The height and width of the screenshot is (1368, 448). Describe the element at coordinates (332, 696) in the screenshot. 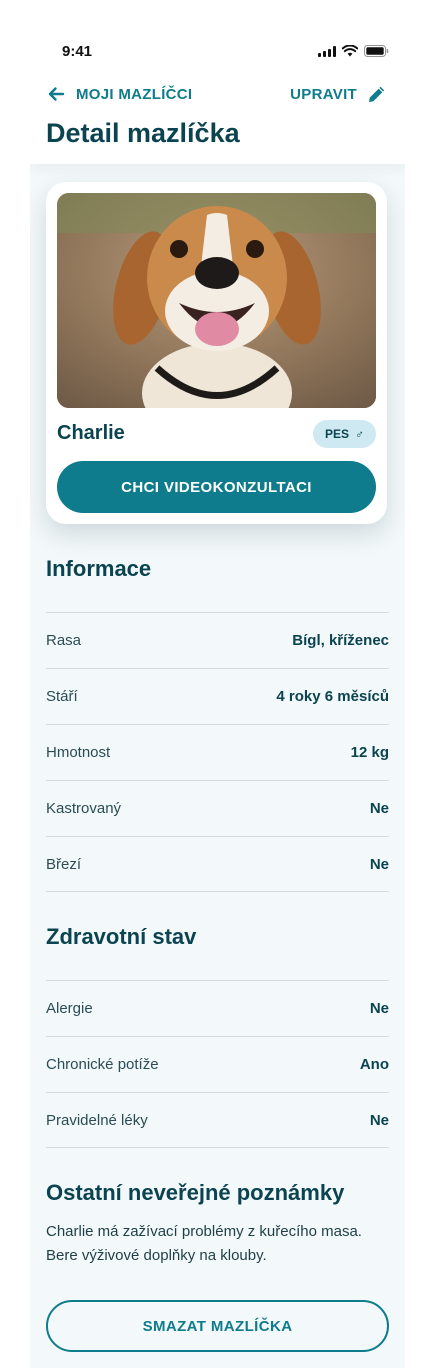

I see `row-value: 4 roky 6 měsíců` at that location.